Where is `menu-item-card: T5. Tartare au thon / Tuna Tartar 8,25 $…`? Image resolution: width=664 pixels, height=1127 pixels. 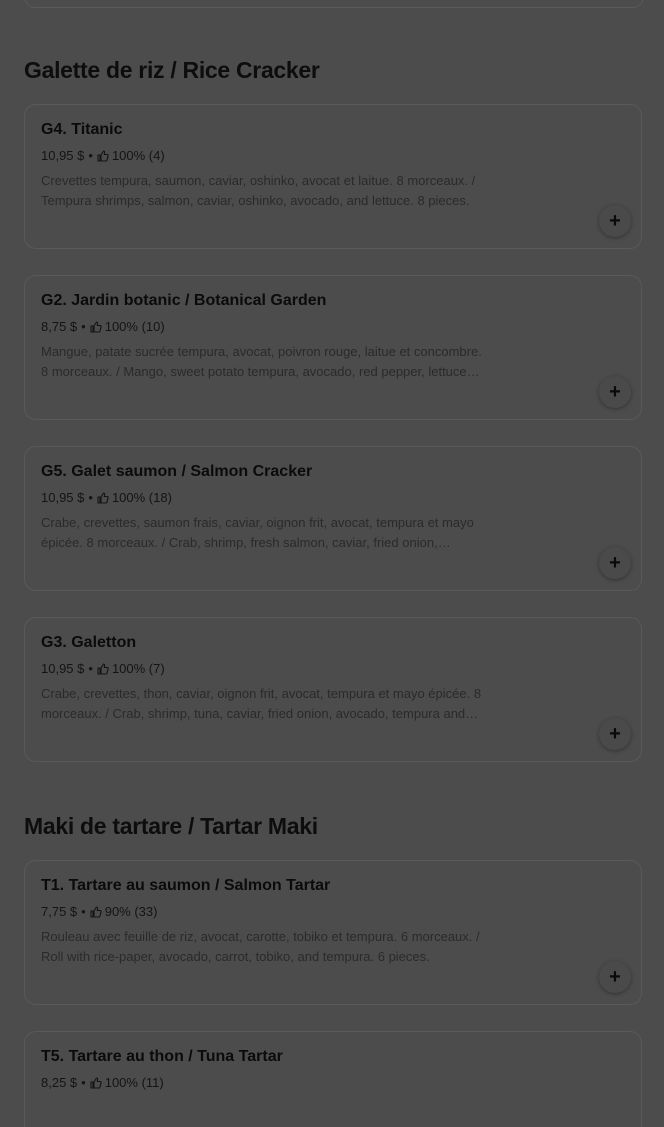 menu-item-card: T5. Tartare au thon / Tuna Tartar 8,25 $… is located at coordinates (333, 1079).